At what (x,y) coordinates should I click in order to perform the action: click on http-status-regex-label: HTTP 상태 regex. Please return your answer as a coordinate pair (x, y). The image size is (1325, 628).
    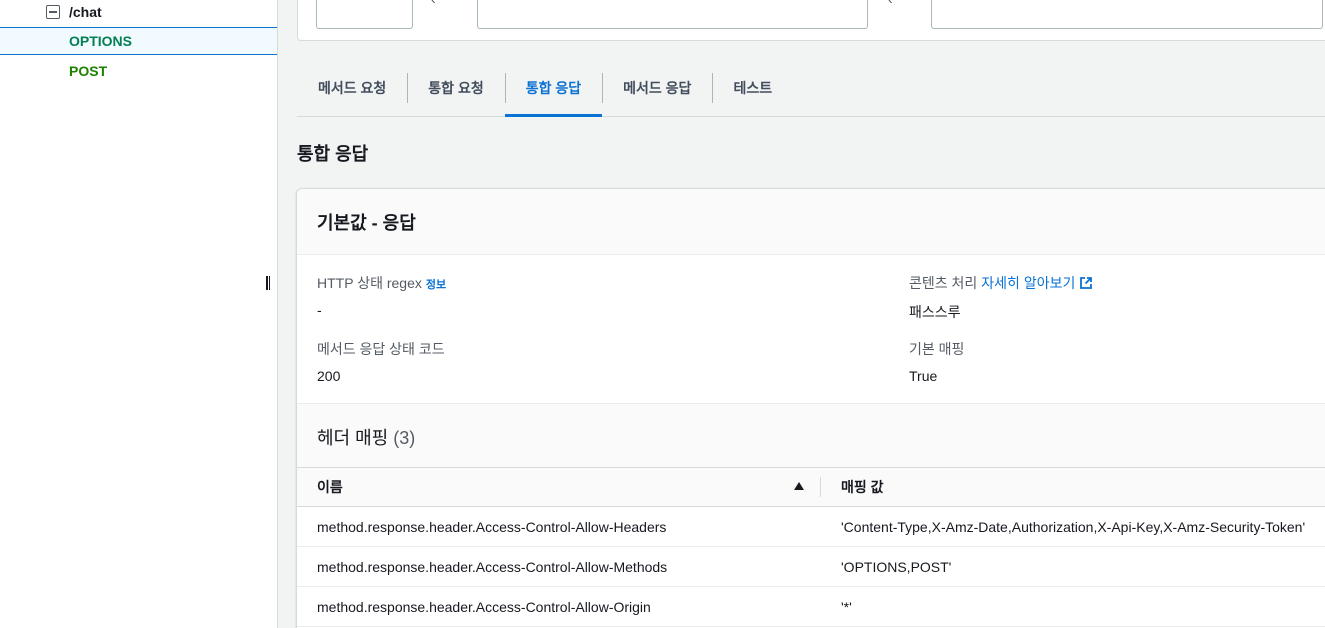
    Looking at the image, I should click on (369, 283).